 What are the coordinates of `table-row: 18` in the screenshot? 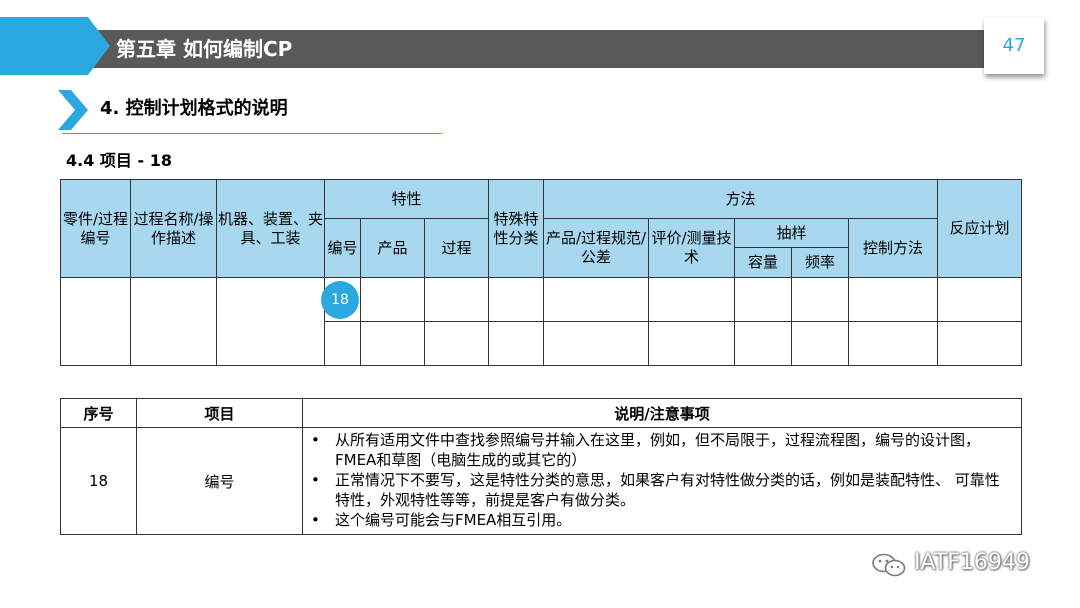 It's located at (541, 321).